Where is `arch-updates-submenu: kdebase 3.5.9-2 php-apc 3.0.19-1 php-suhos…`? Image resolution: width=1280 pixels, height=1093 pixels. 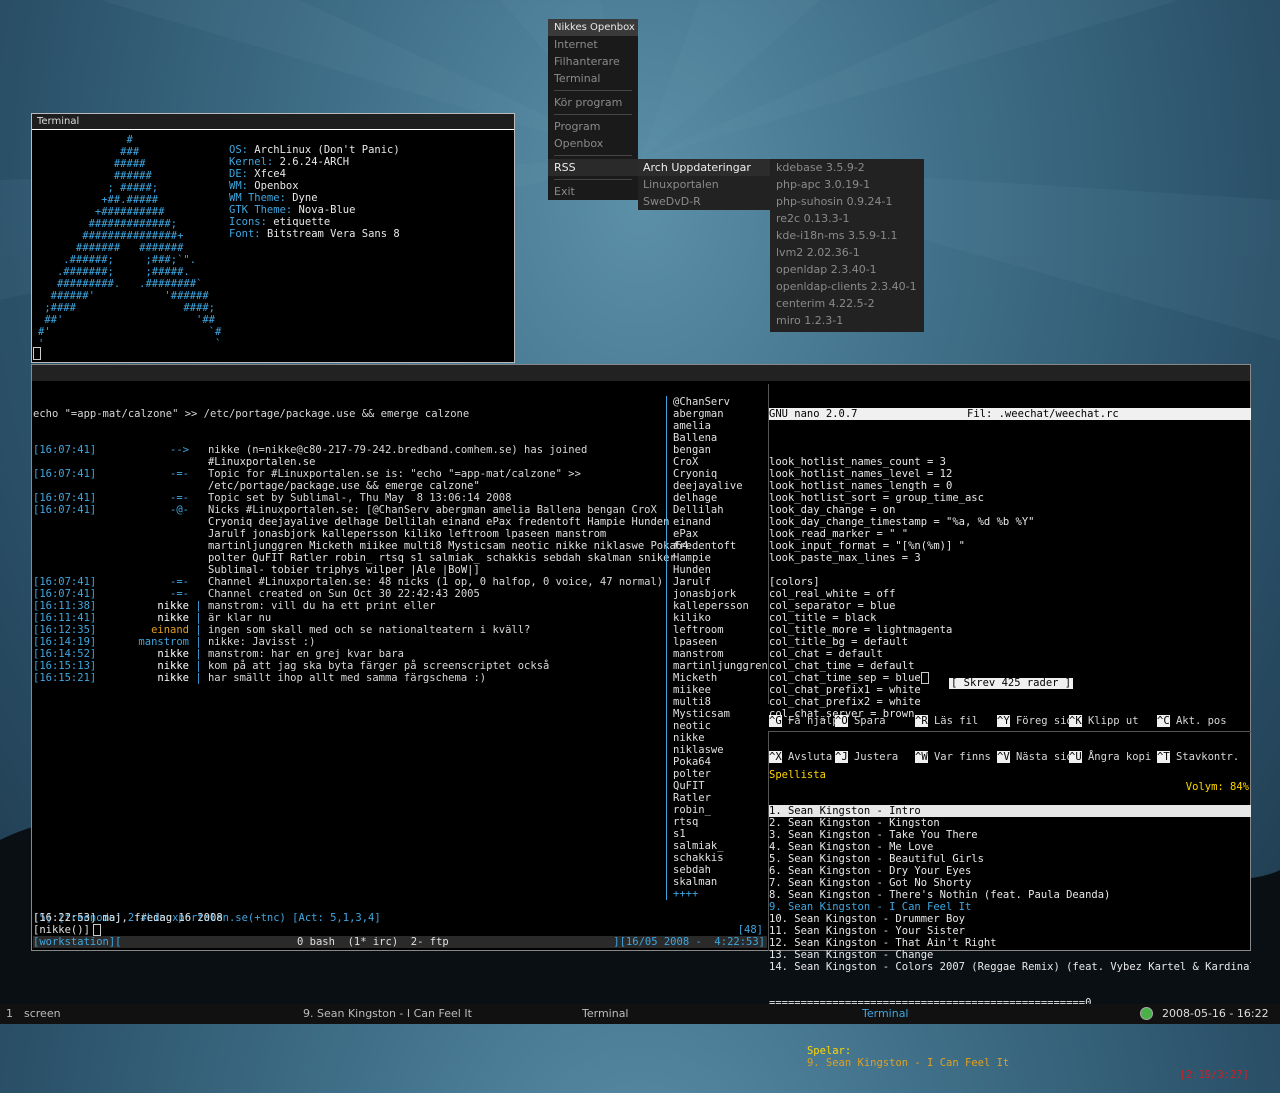 arch-updates-submenu: kdebase 3.5.9-2 php-apc 3.0.19-1 php-suhos… is located at coordinates (847, 245).